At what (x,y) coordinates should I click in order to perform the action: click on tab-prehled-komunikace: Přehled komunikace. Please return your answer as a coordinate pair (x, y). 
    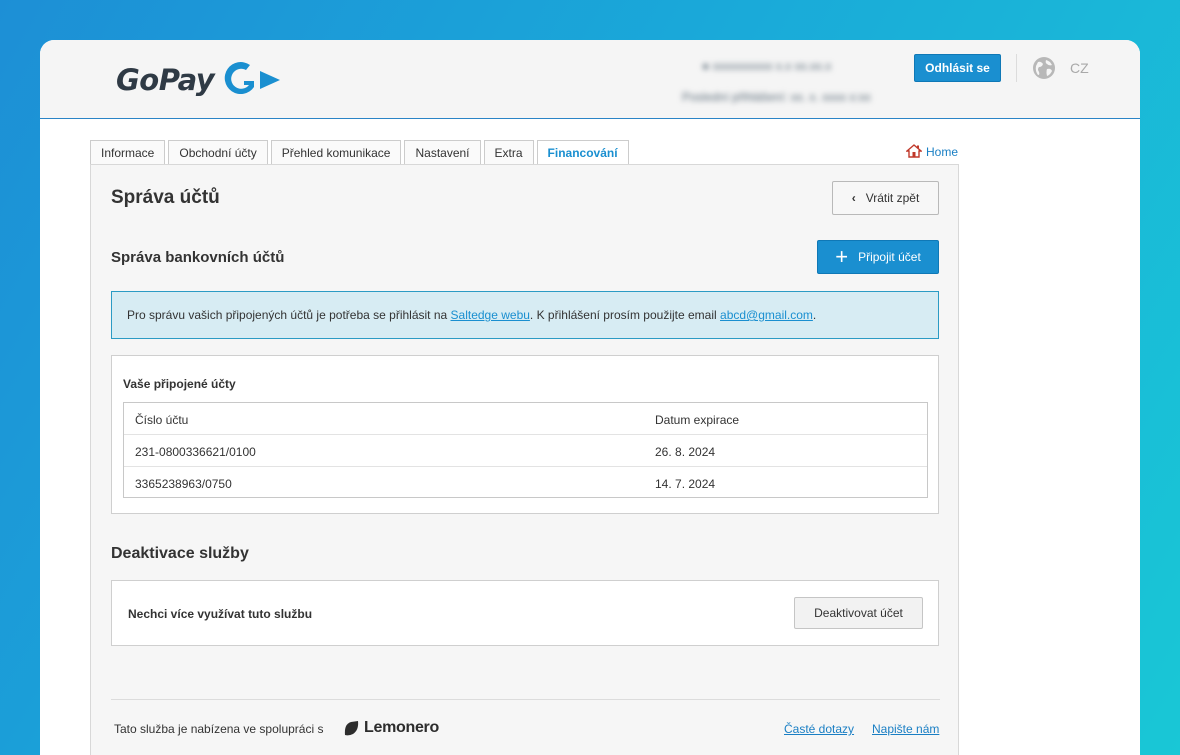
    Looking at the image, I should click on (336, 152).